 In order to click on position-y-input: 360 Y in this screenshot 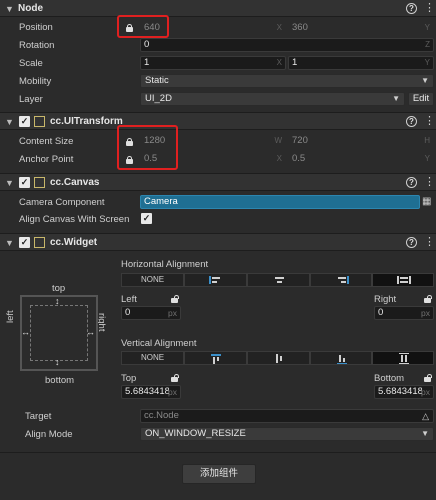, I will do `click(361, 28)`.